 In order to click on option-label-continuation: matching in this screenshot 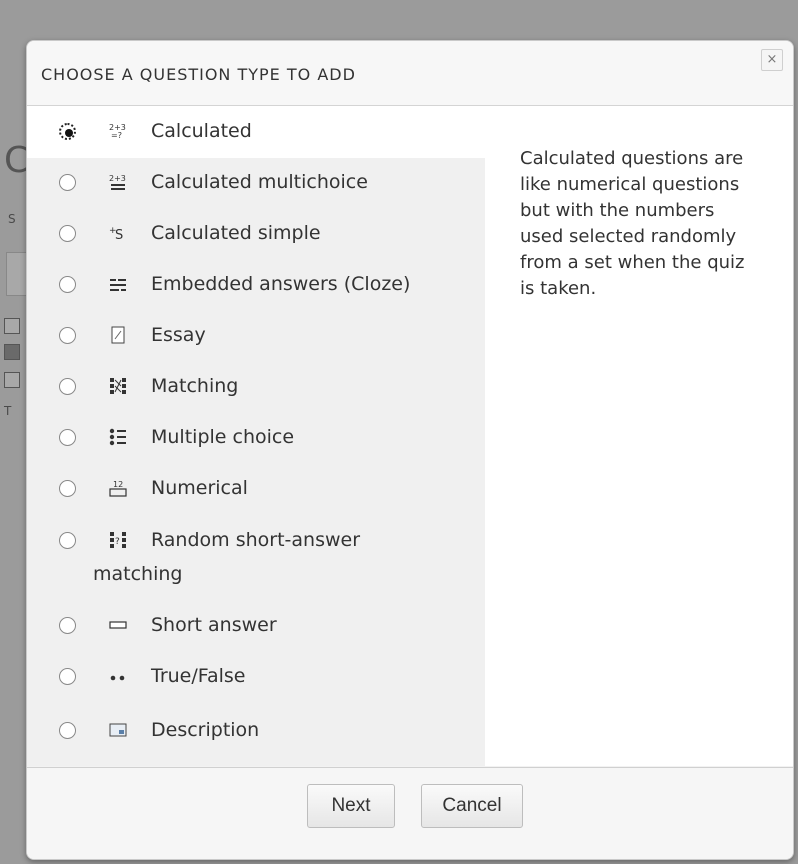, I will do `click(138, 574)`.